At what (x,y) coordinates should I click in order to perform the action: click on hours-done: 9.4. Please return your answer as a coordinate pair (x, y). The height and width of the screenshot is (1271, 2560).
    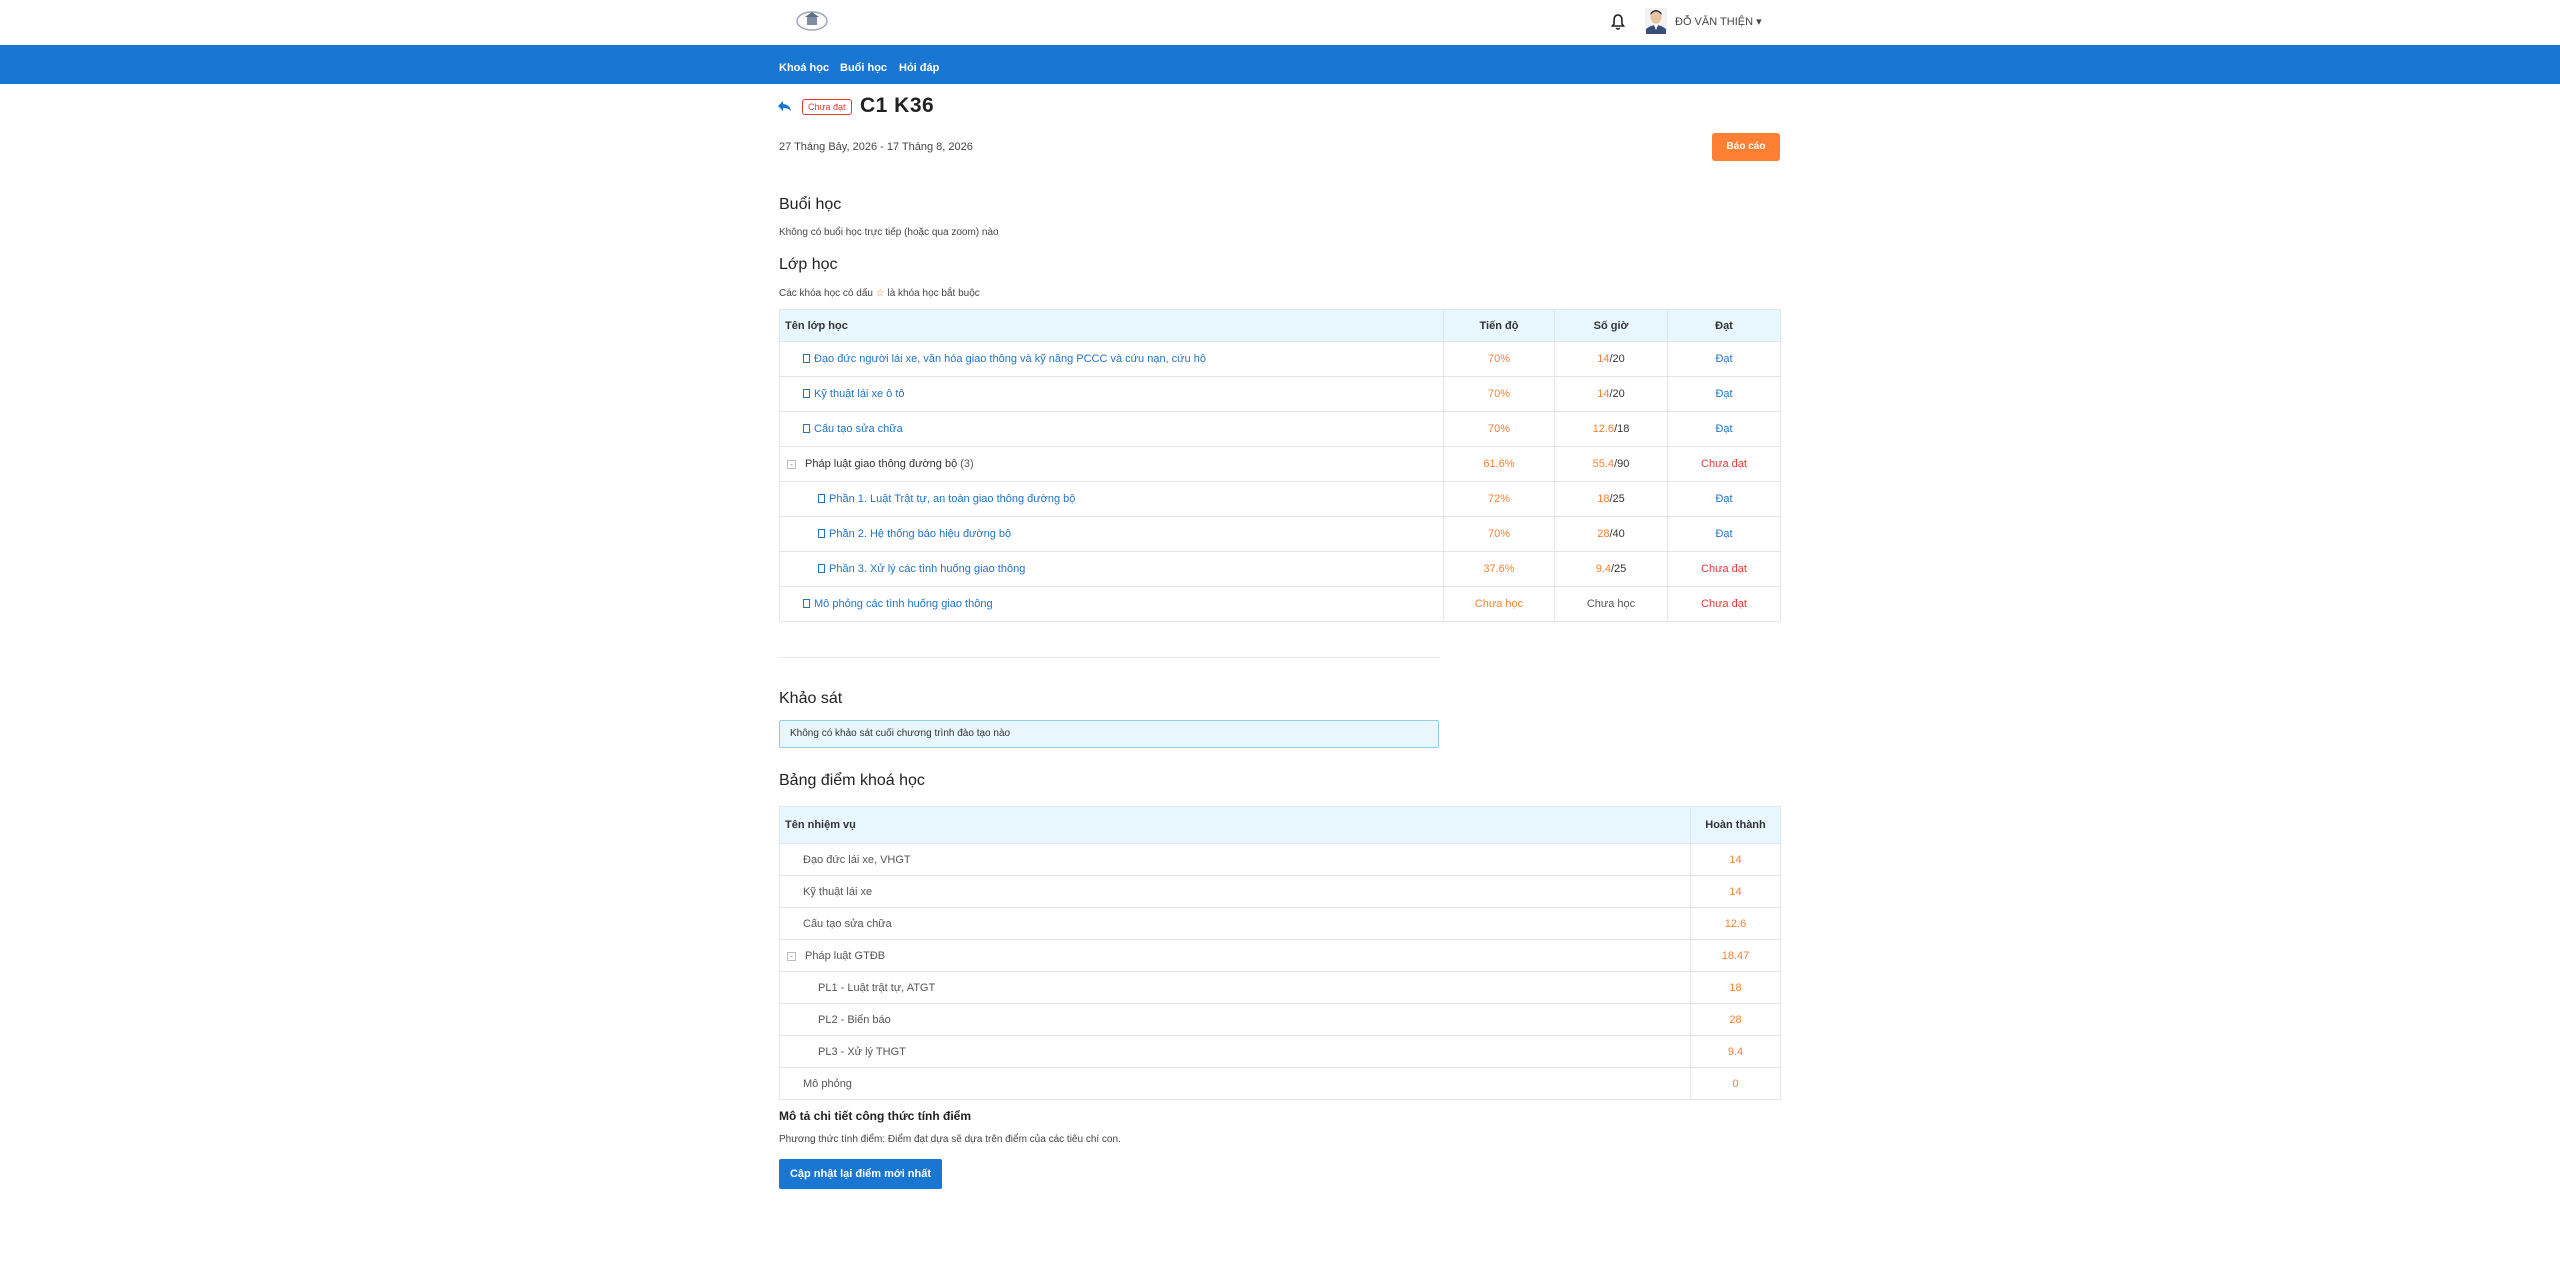
    Looking at the image, I should click on (1603, 569).